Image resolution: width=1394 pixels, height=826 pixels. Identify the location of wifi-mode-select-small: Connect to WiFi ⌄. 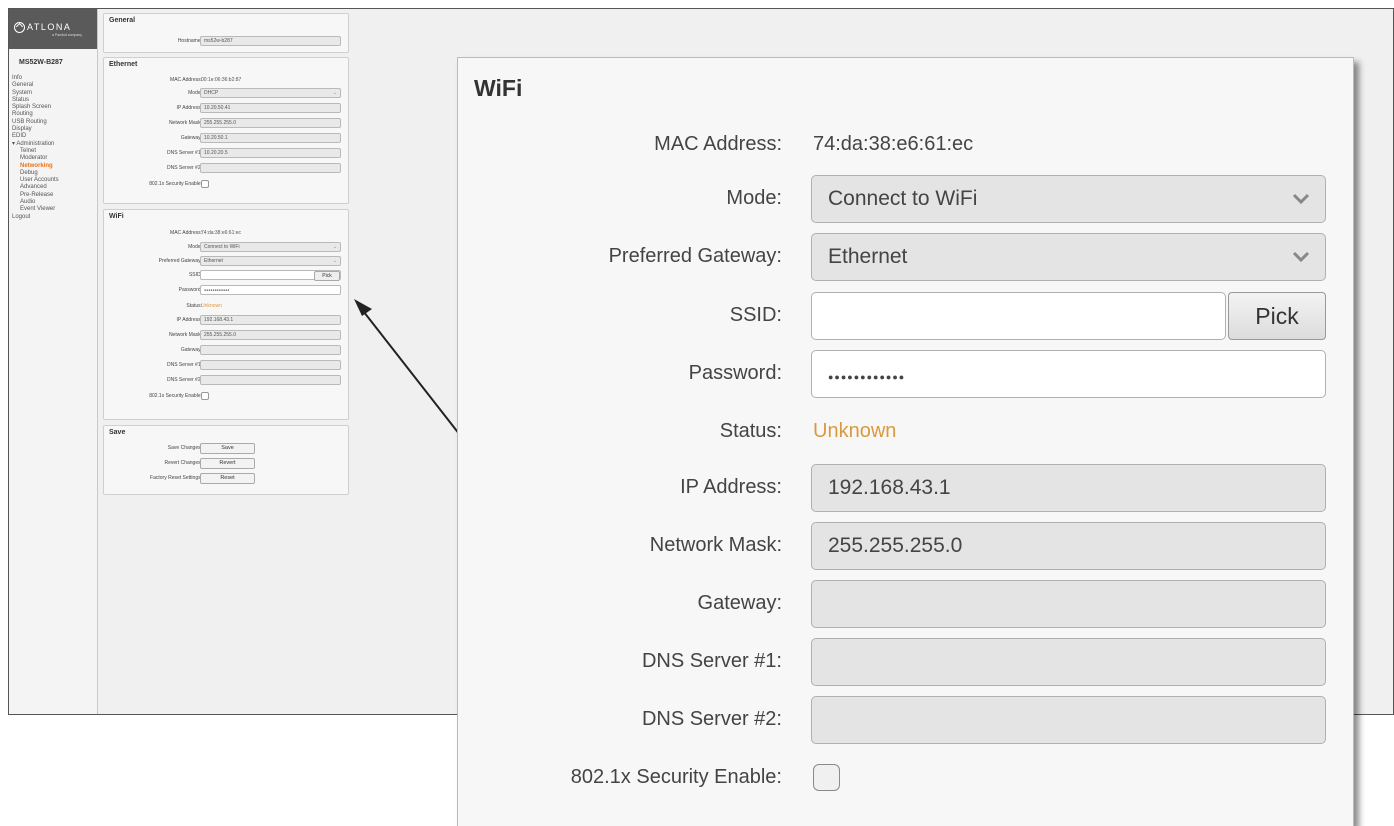
(270, 247).